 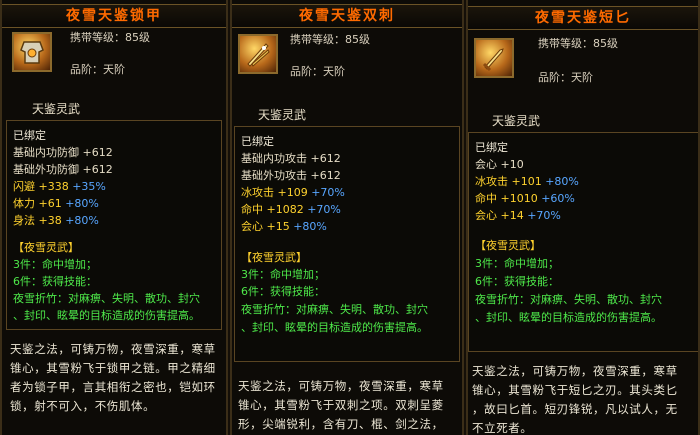 What do you see at coordinates (525, 198) in the screenshot?
I see `stat-row: 命中 +1010 +60%` at bounding box center [525, 198].